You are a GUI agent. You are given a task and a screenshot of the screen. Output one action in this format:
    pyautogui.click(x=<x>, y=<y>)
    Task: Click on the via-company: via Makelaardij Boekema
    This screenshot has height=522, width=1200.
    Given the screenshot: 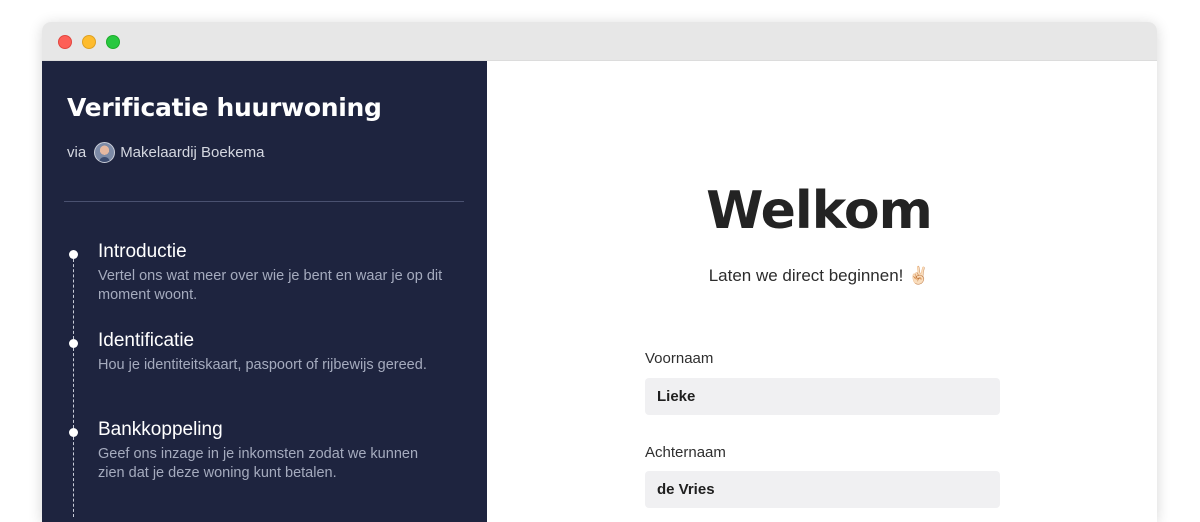 What is the action you would take?
    pyautogui.click(x=165, y=152)
    